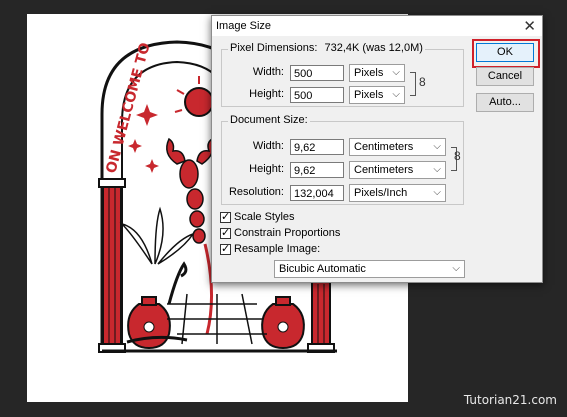 The image size is (567, 417). I want to click on pixel-dimensions-value: 732,4K (was 12,0M), so click(373, 48).